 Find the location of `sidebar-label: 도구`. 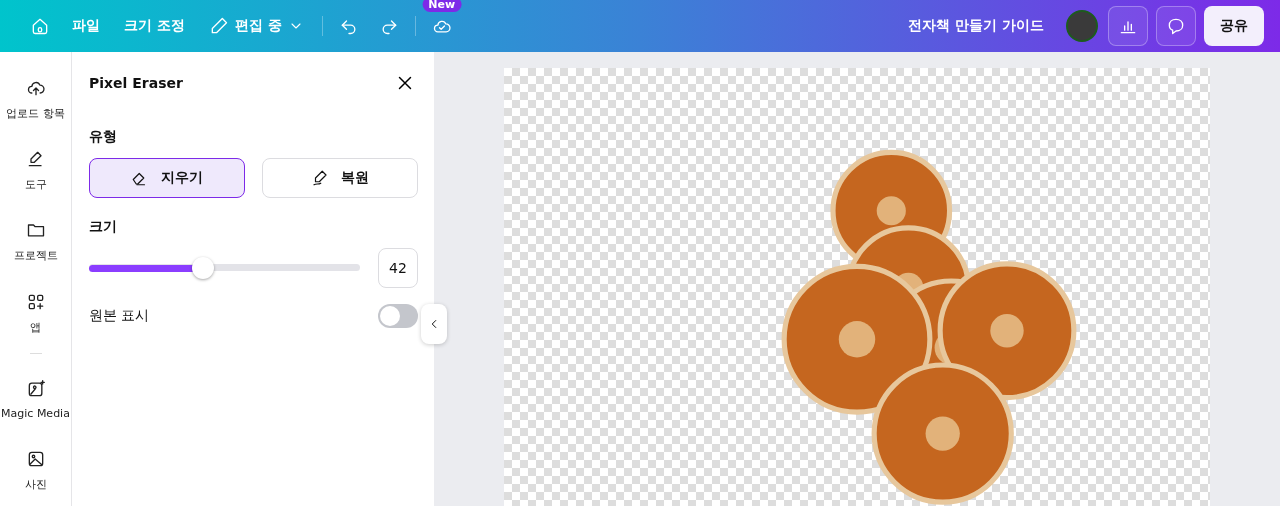

sidebar-label: 도구 is located at coordinates (35, 185).